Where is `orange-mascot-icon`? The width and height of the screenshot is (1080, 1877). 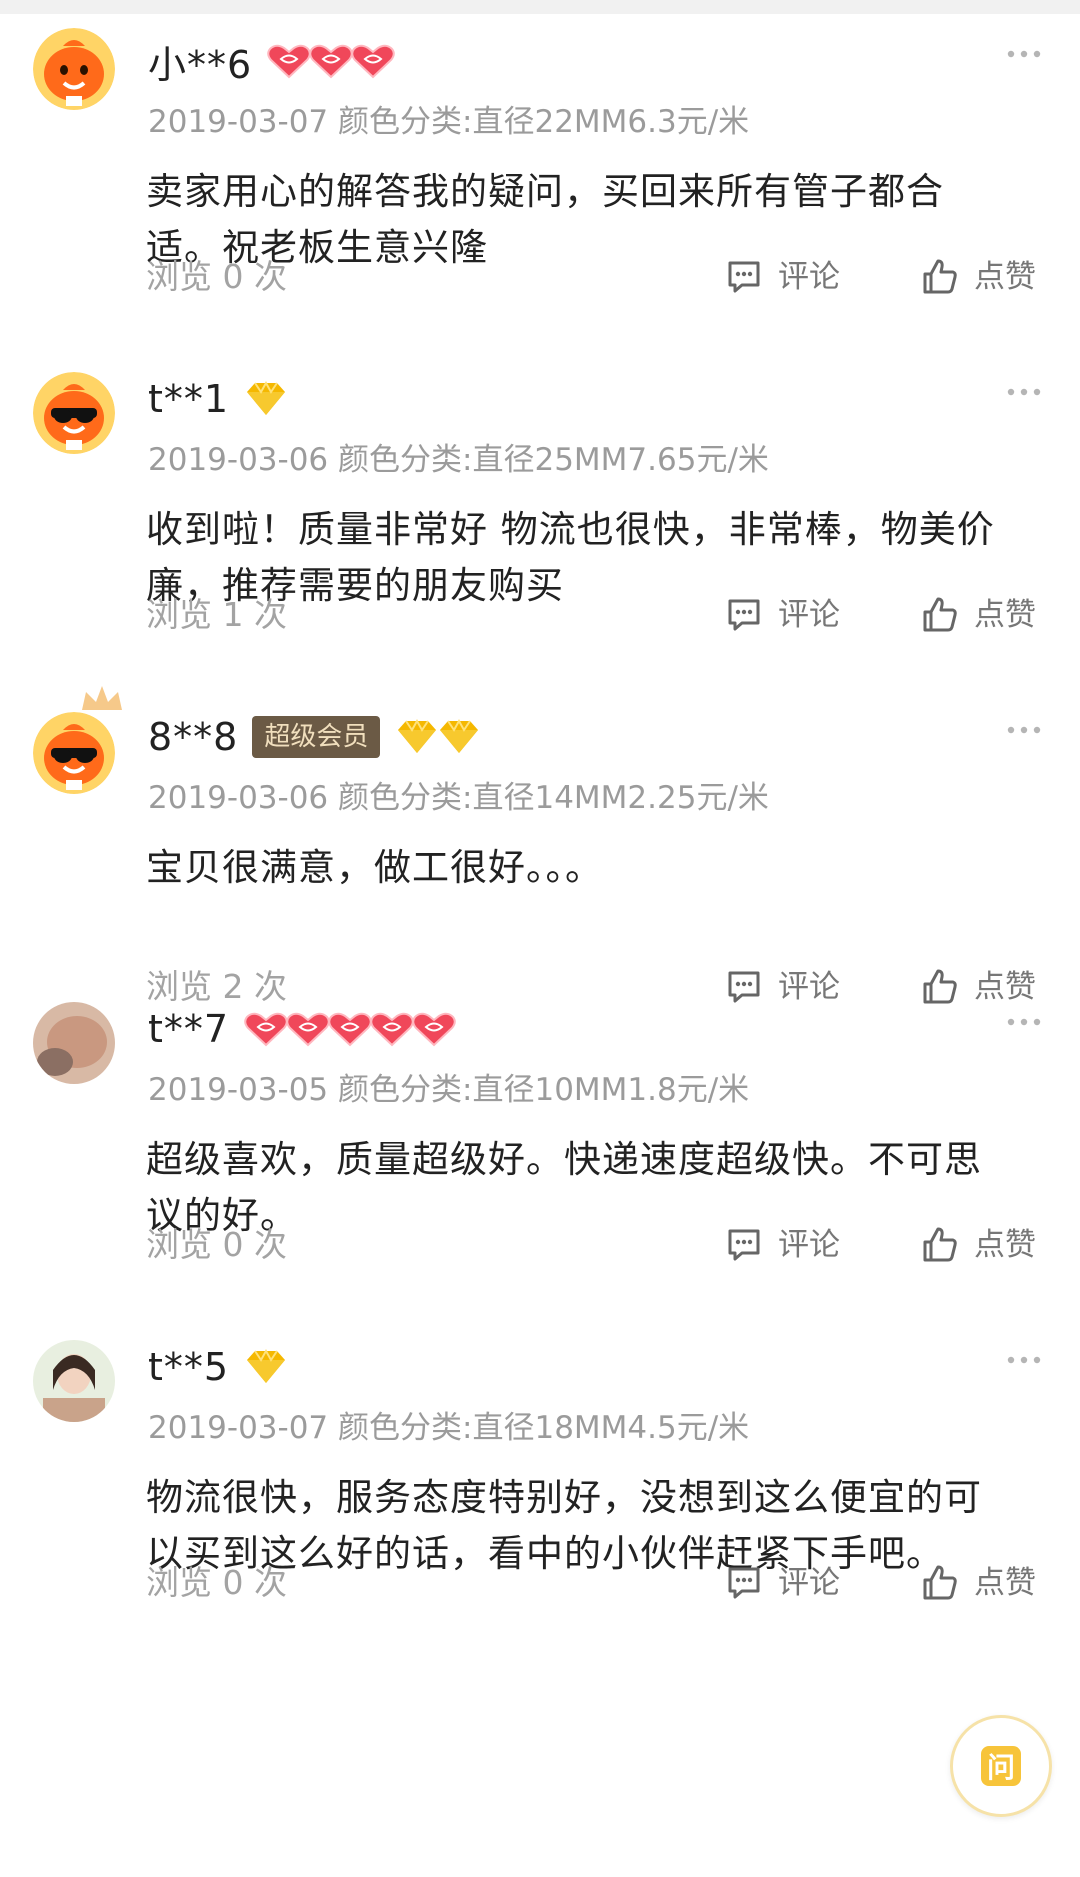
orange-mascot-icon is located at coordinates (74, 69).